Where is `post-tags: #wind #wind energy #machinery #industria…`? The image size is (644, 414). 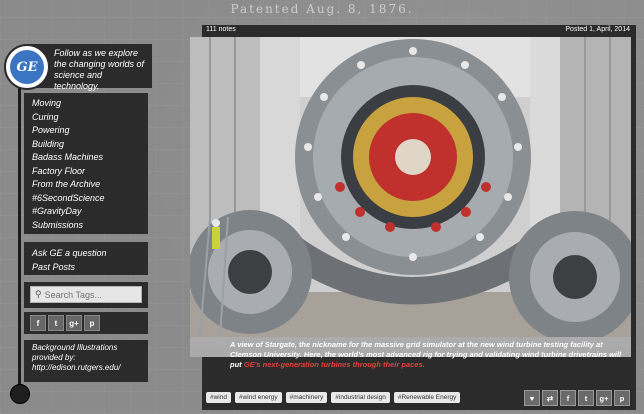
post-tags: #wind #wind energy #machinery #industria… is located at coordinates (333, 397).